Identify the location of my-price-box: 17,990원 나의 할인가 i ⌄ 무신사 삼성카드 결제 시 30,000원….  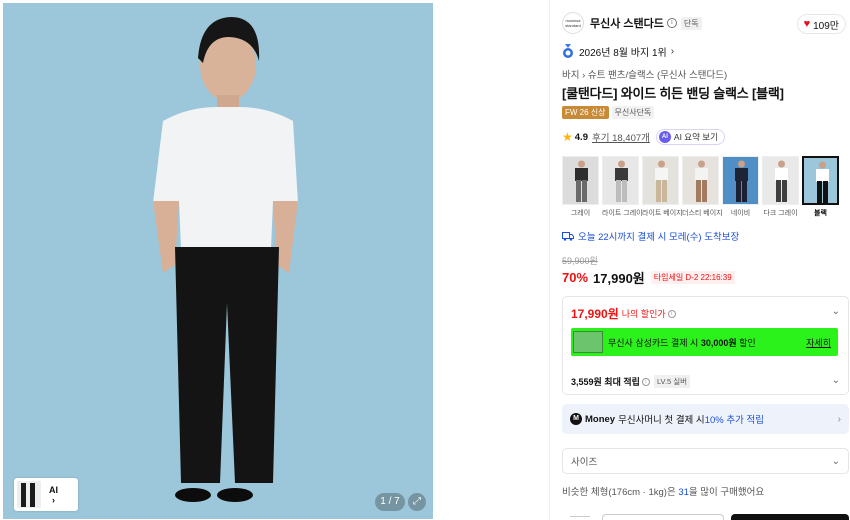
(705, 345).